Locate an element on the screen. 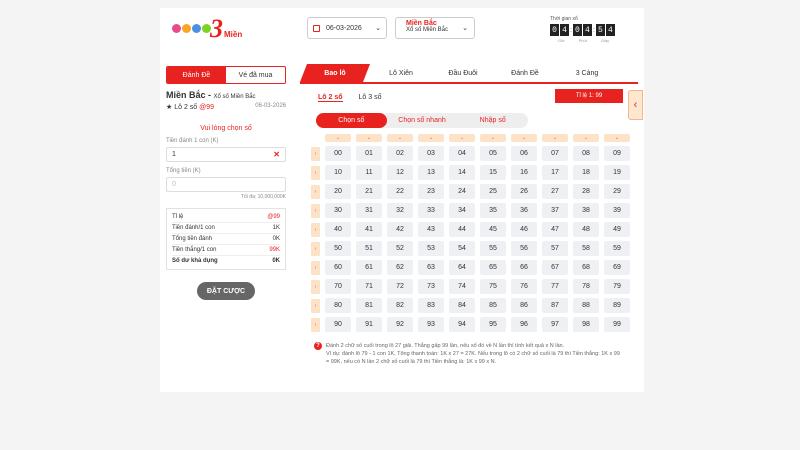 The height and width of the screenshot is (450, 800). number-cell: 70 is located at coordinates (338, 286).